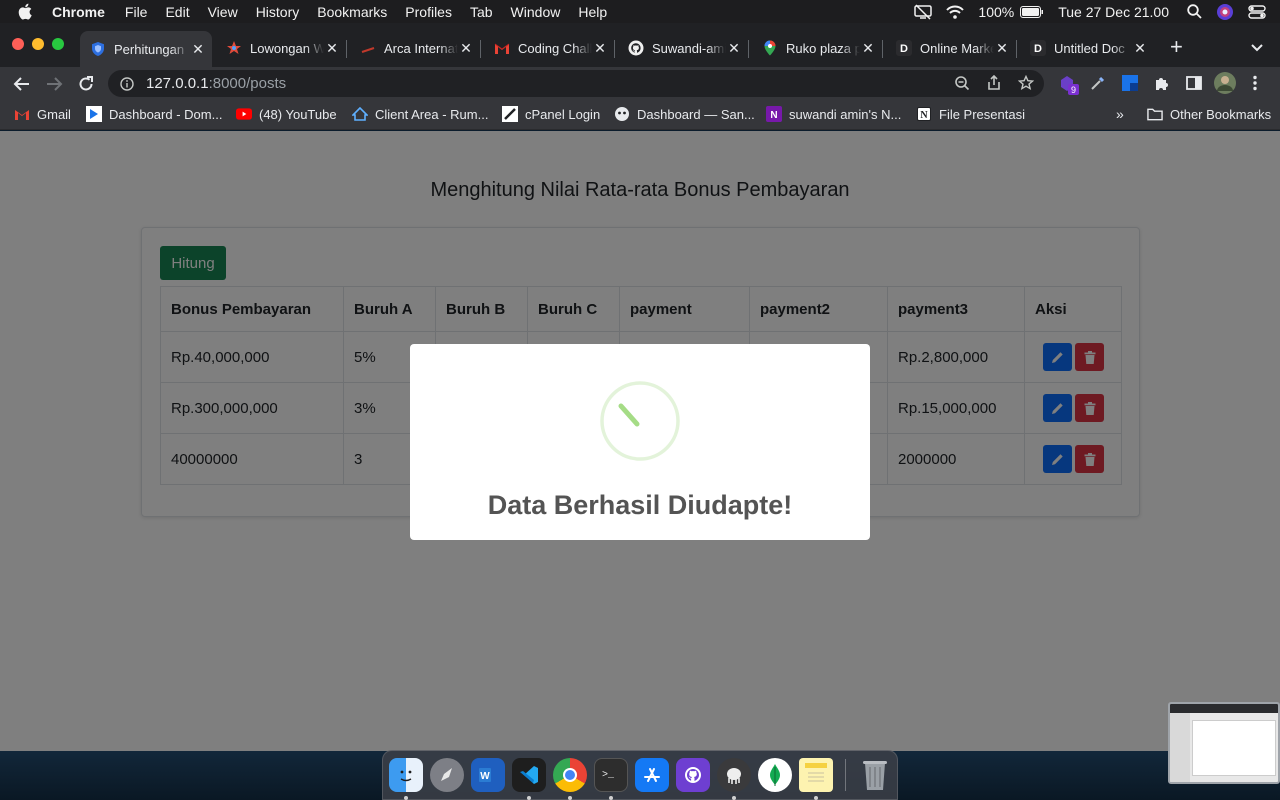  What do you see at coordinates (845, 775) in the screenshot?
I see `dock-separator` at bounding box center [845, 775].